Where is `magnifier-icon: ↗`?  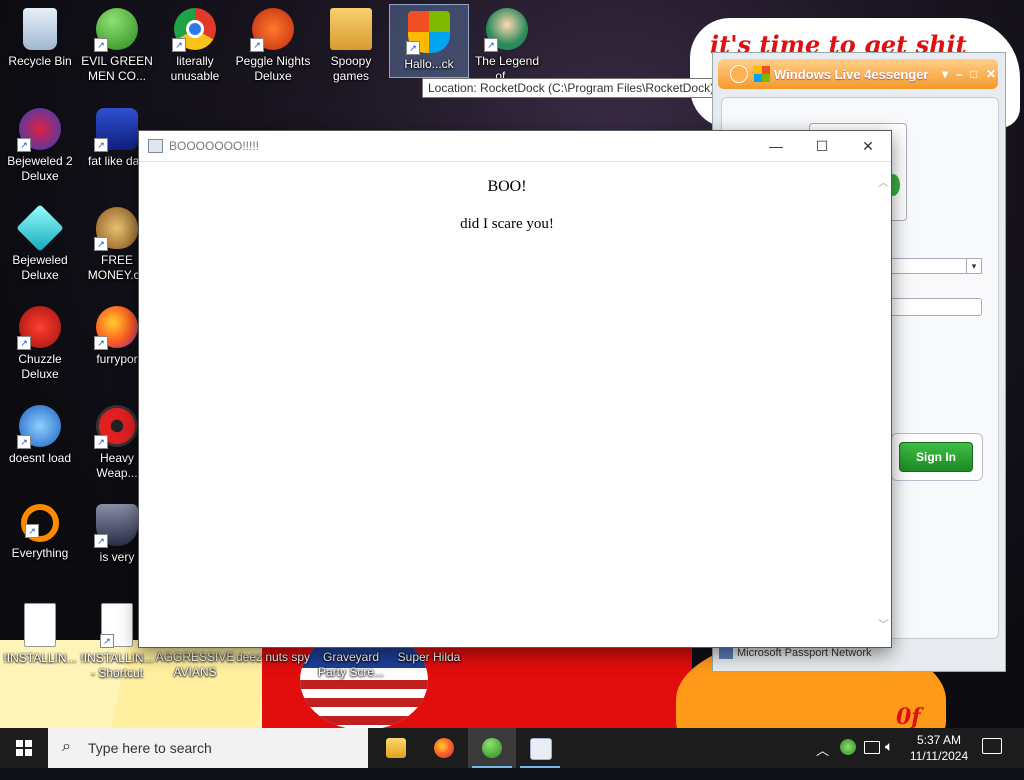 magnifier-icon: ↗ is located at coordinates (40, 523).